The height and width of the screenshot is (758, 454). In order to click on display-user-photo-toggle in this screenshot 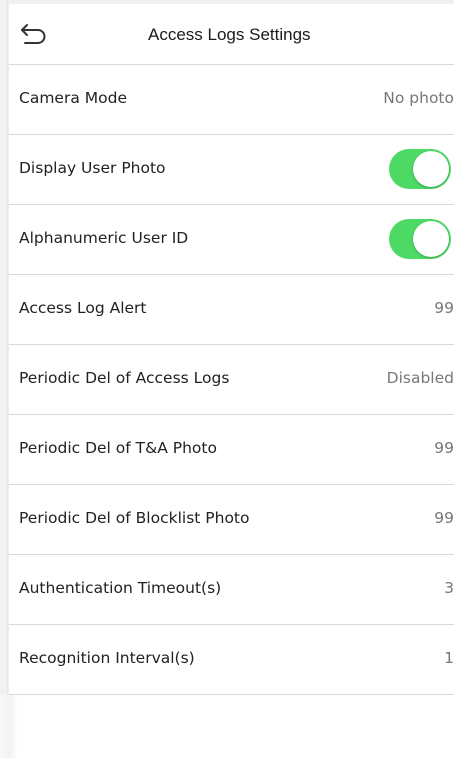, I will do `click(420, 169)`.